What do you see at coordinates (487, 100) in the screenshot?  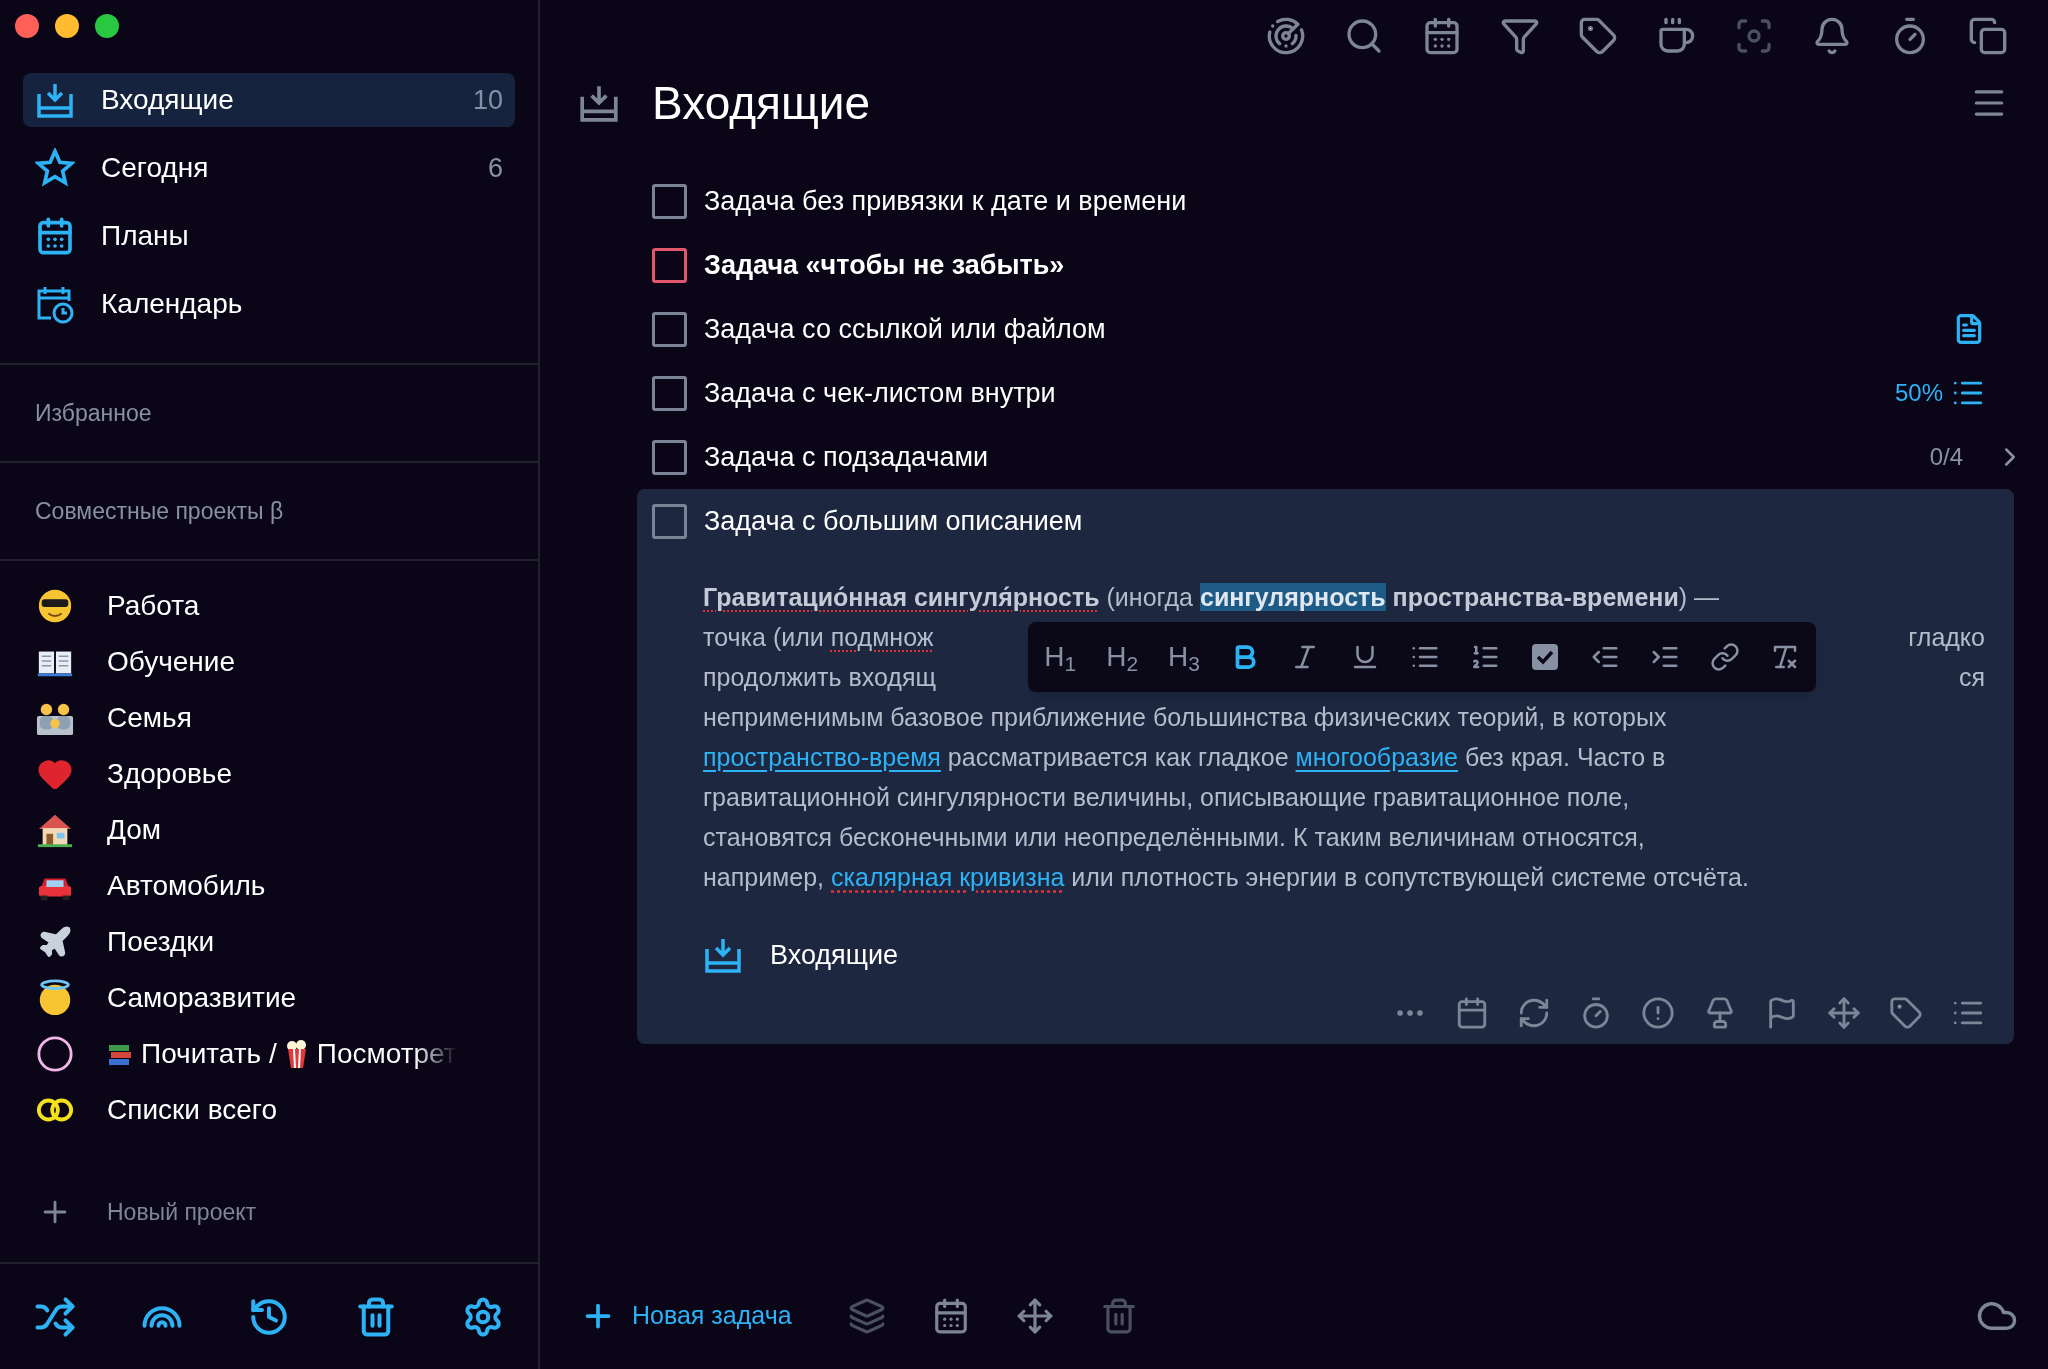 I see `count-text: 10` at bounding box center [487, 100].